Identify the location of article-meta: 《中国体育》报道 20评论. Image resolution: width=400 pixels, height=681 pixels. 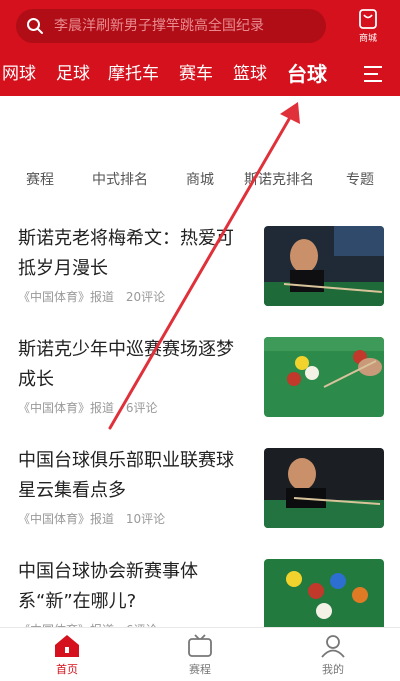
(95, 296).